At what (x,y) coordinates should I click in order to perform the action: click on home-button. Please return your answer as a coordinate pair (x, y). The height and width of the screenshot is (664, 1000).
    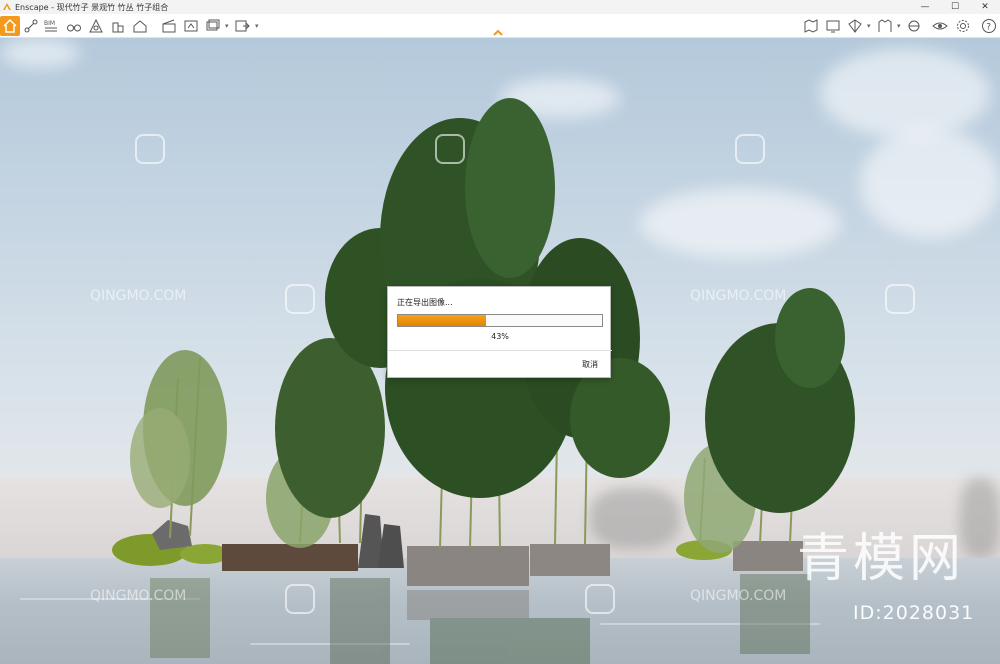
    Looking at the image, I should click on (10, 26).